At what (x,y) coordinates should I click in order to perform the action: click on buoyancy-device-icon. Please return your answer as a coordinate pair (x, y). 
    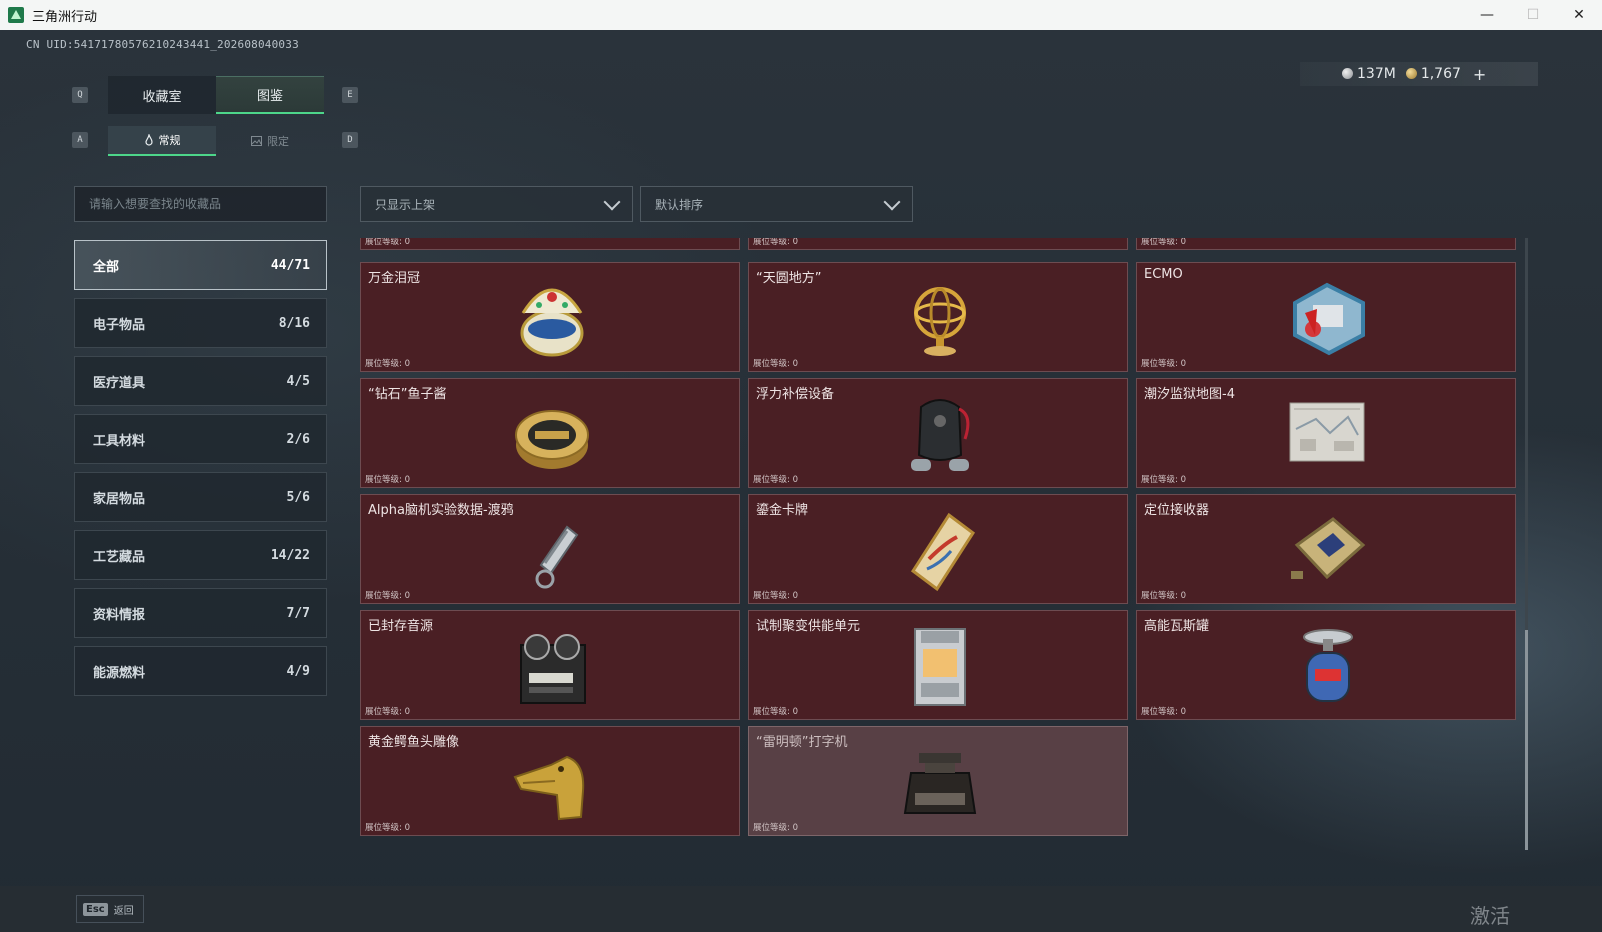
    Looking at the image, I should click on (940, 435).